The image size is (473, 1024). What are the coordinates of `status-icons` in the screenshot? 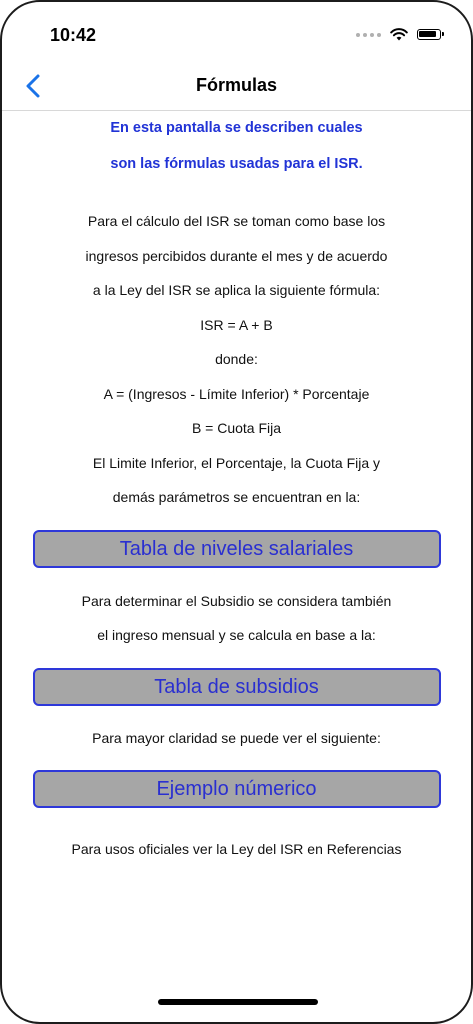 It's located at (400, 34).